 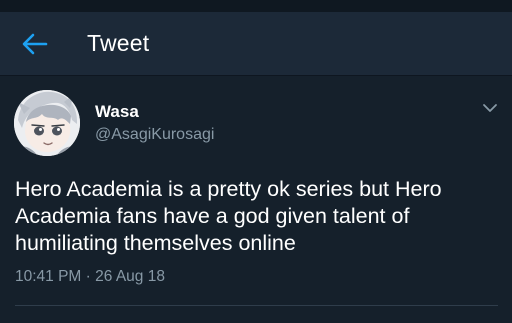 I want to click on arrow-left-icon, so click(x=35, y=44).